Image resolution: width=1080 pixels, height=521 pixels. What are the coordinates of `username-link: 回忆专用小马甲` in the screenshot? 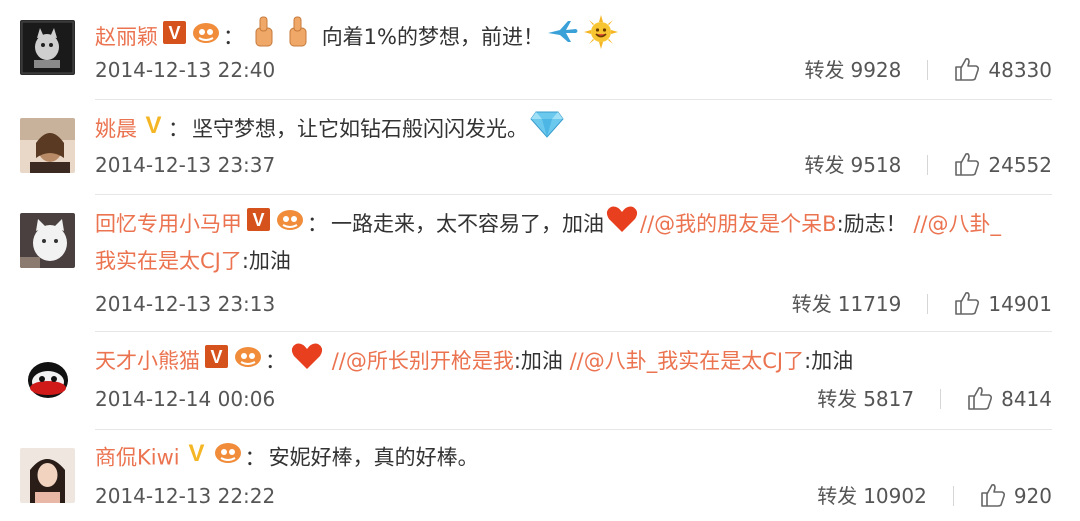 It's located at (168, 224).